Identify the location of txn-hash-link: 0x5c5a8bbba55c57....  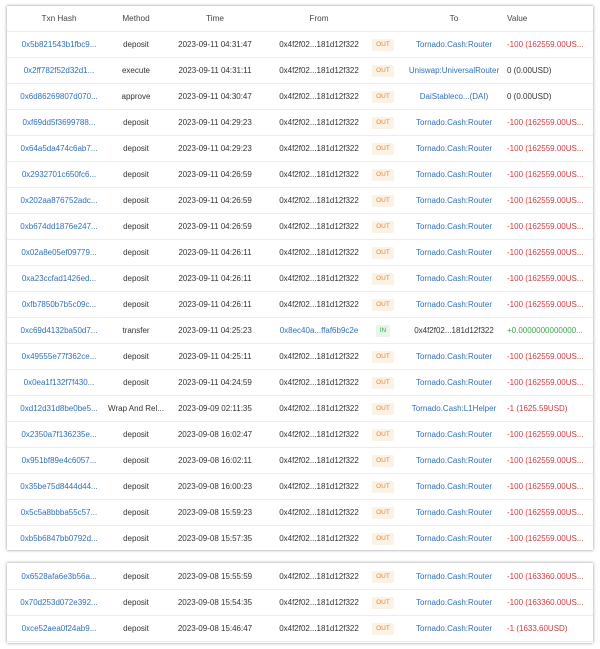
(59, 512).